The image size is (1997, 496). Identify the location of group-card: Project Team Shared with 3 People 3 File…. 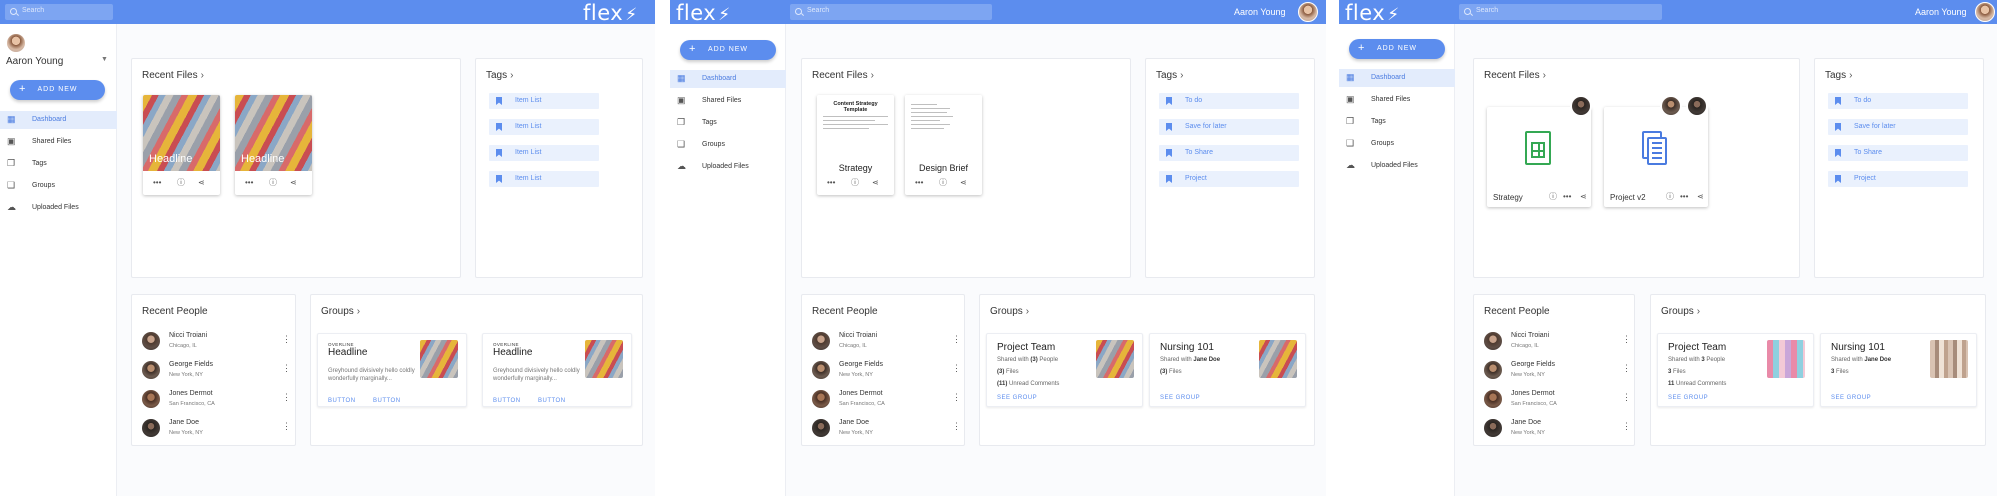
(1735, 370).